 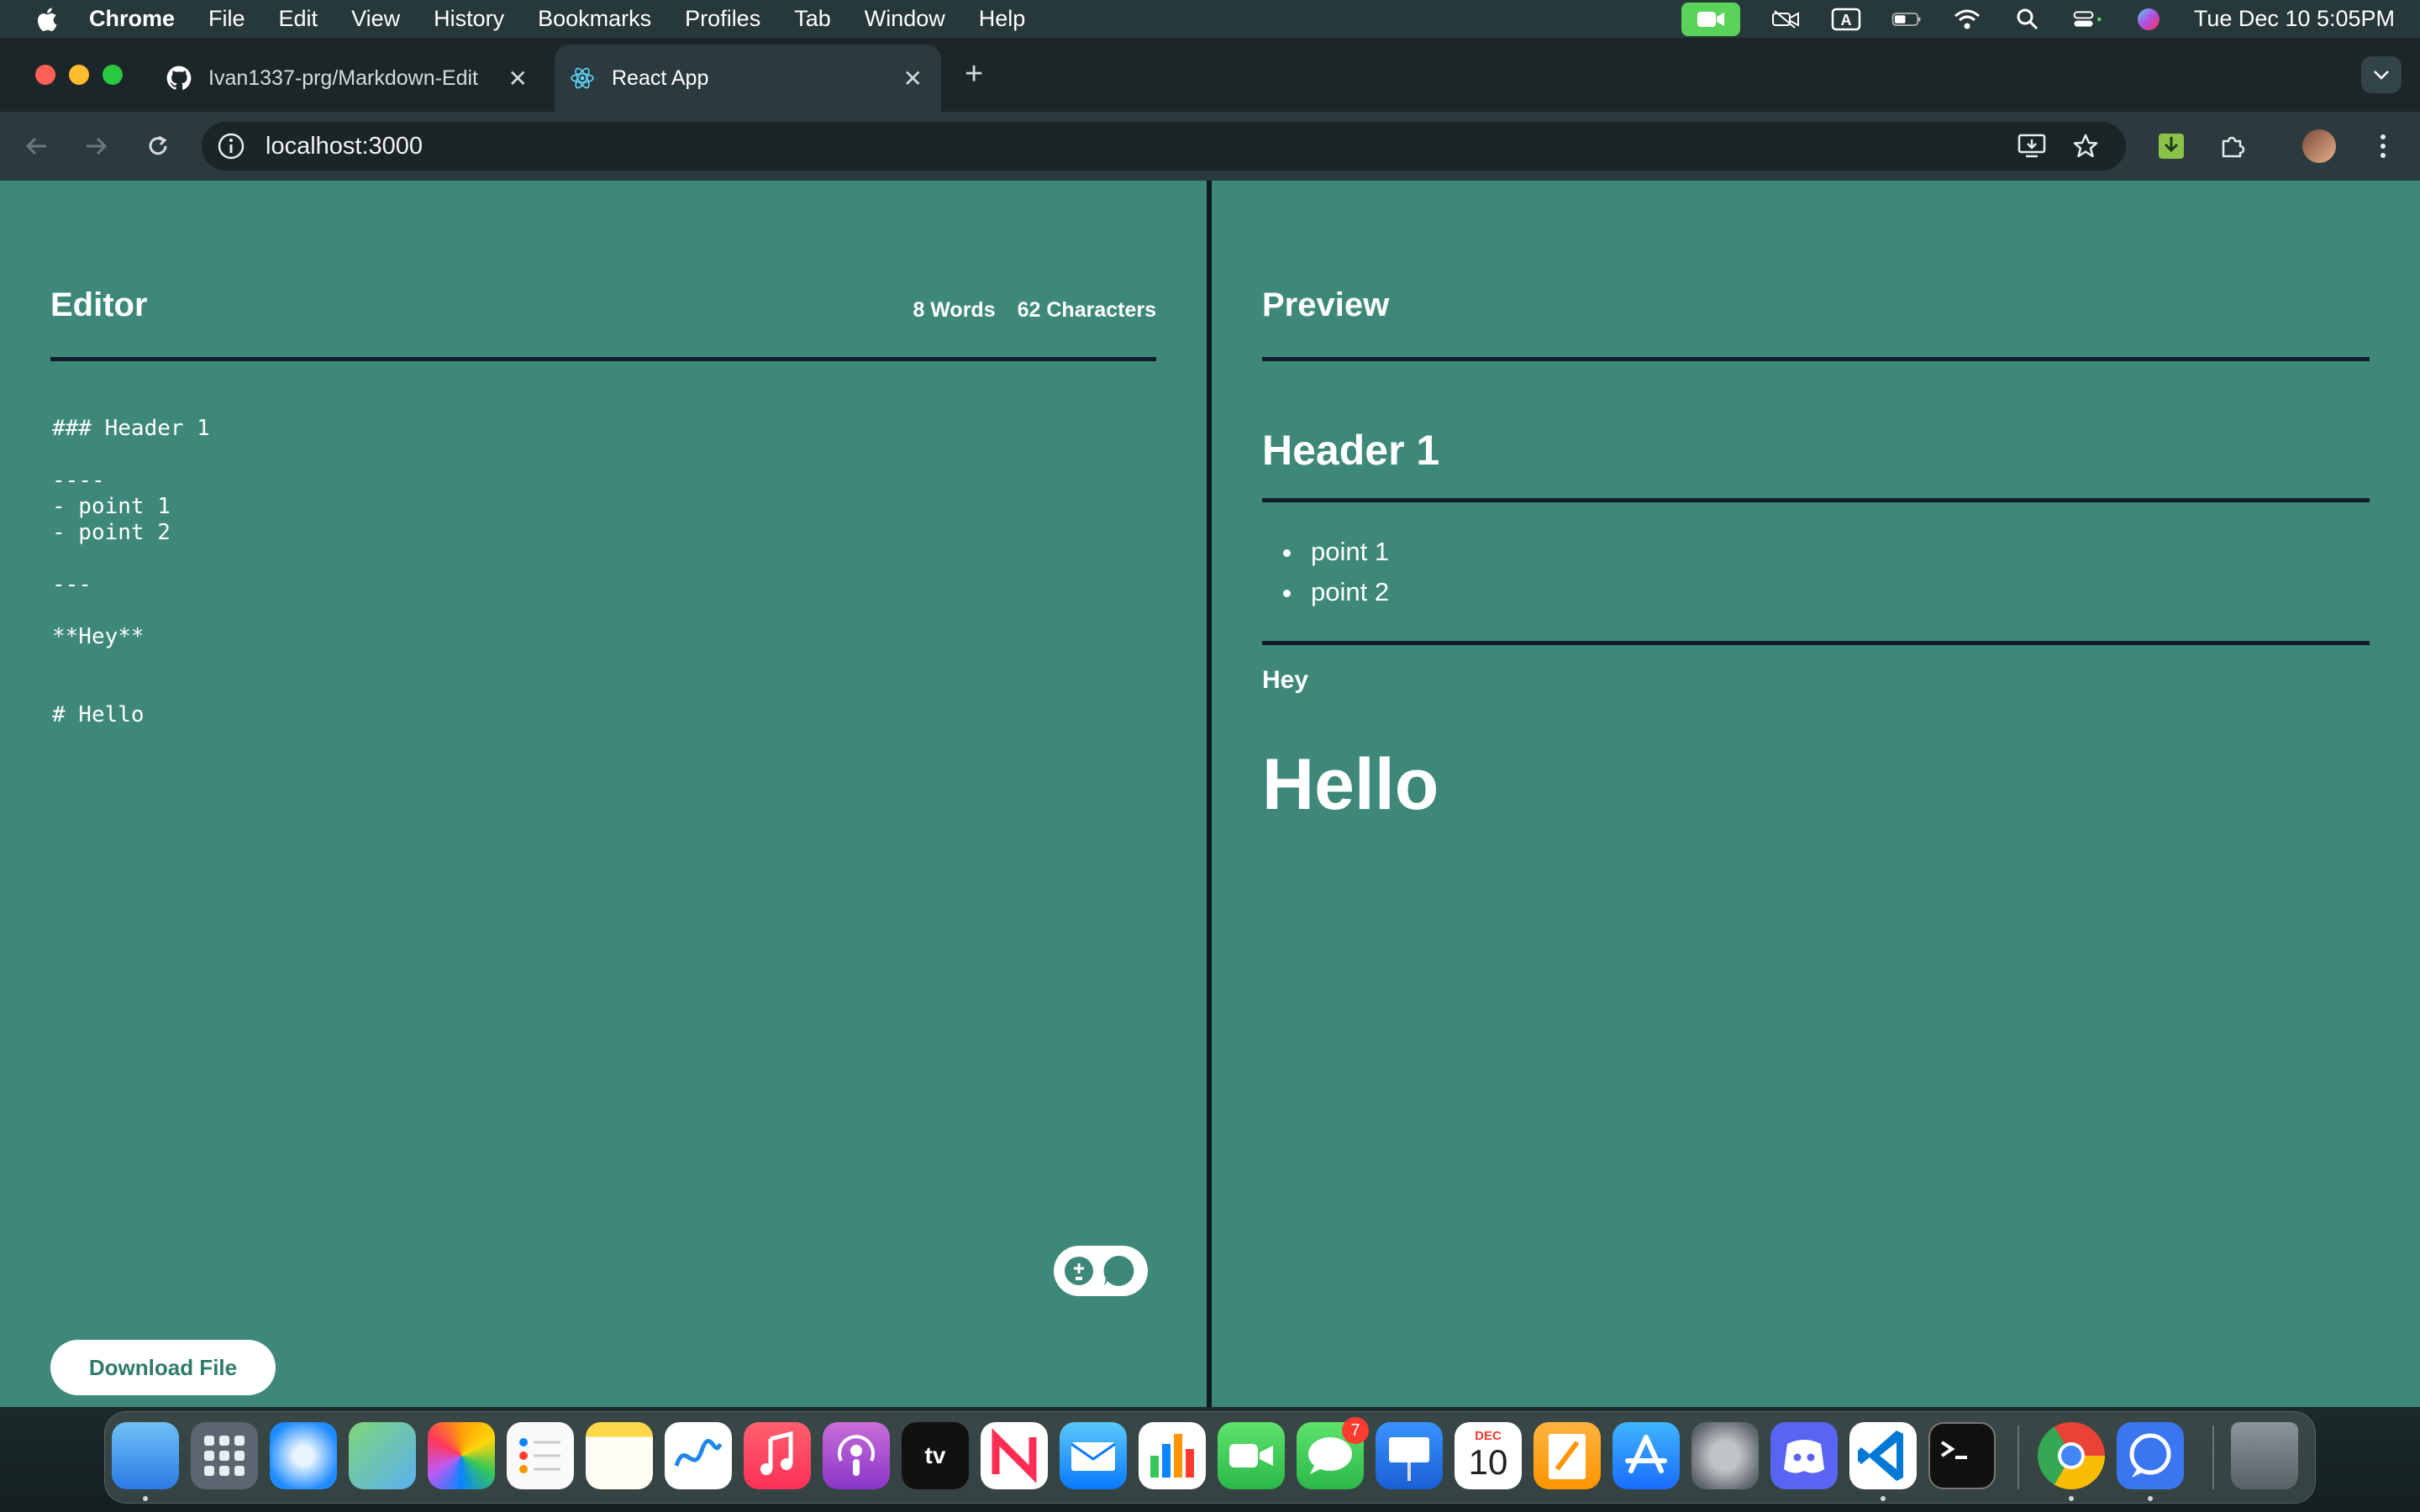 What do you see at coordinates (1646, 1455) in the screenshot?
I see `app-store-icon` at bounding box center [1646, 1455].